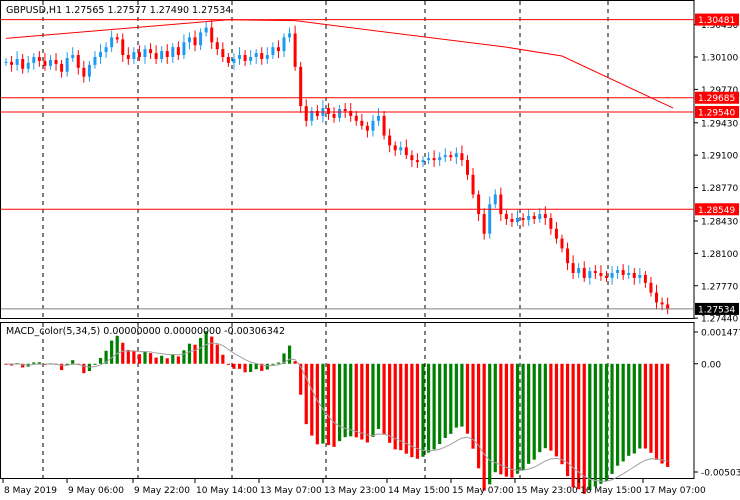  I want to click on time-tick-label: 15 May 07:00, so click(483, 491).